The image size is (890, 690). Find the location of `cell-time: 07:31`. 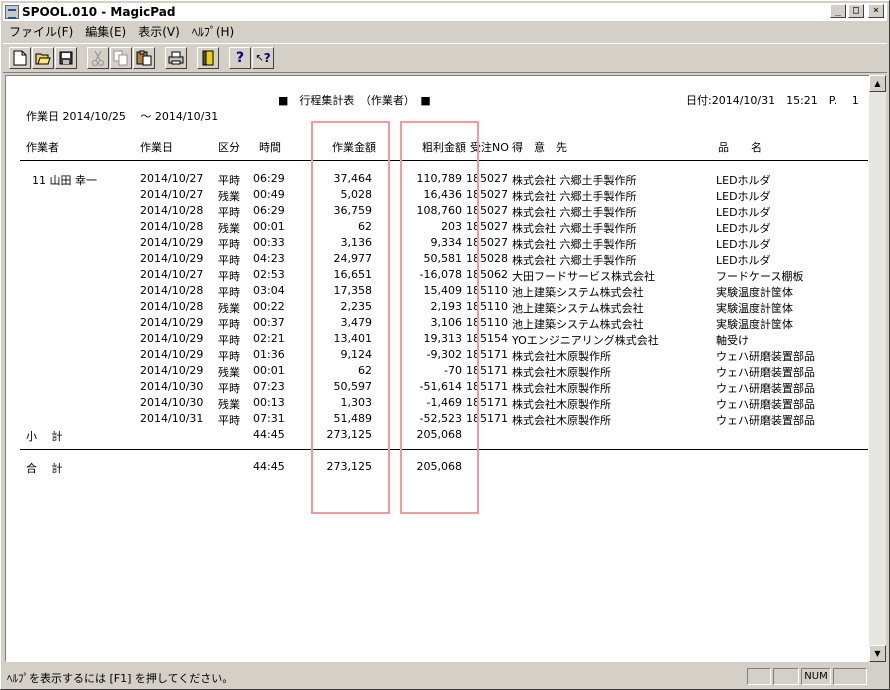

cell-time: 07:31 is located at coordinates (269, 418).